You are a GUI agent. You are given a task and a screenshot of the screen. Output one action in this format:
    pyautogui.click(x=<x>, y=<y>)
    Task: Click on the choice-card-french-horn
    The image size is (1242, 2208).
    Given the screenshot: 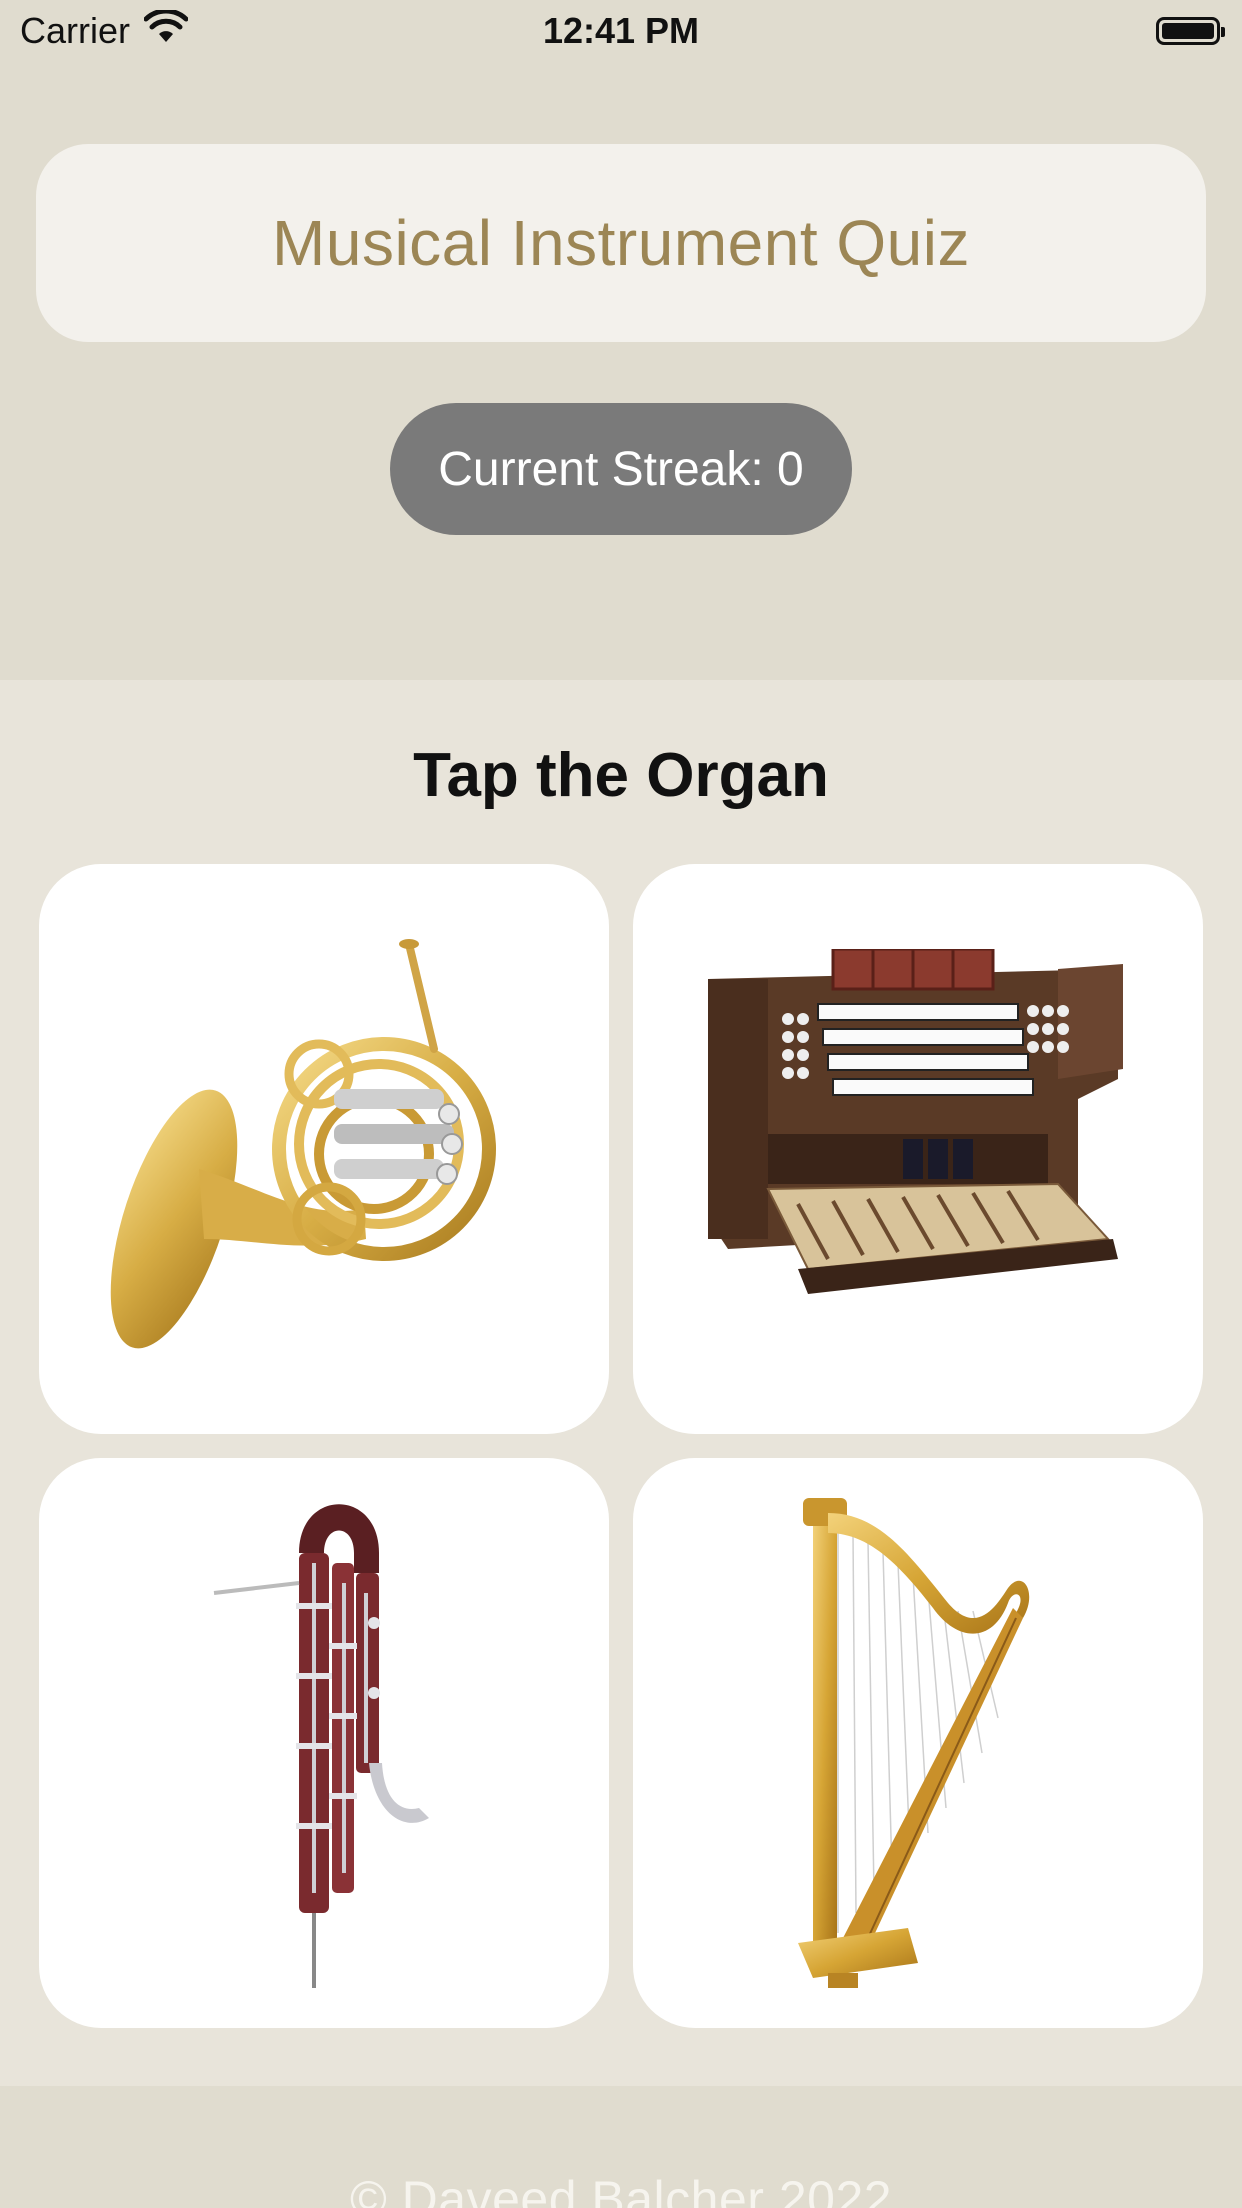 What is the action you would take?
    pyautogui.click(x=324, y=1149)
    